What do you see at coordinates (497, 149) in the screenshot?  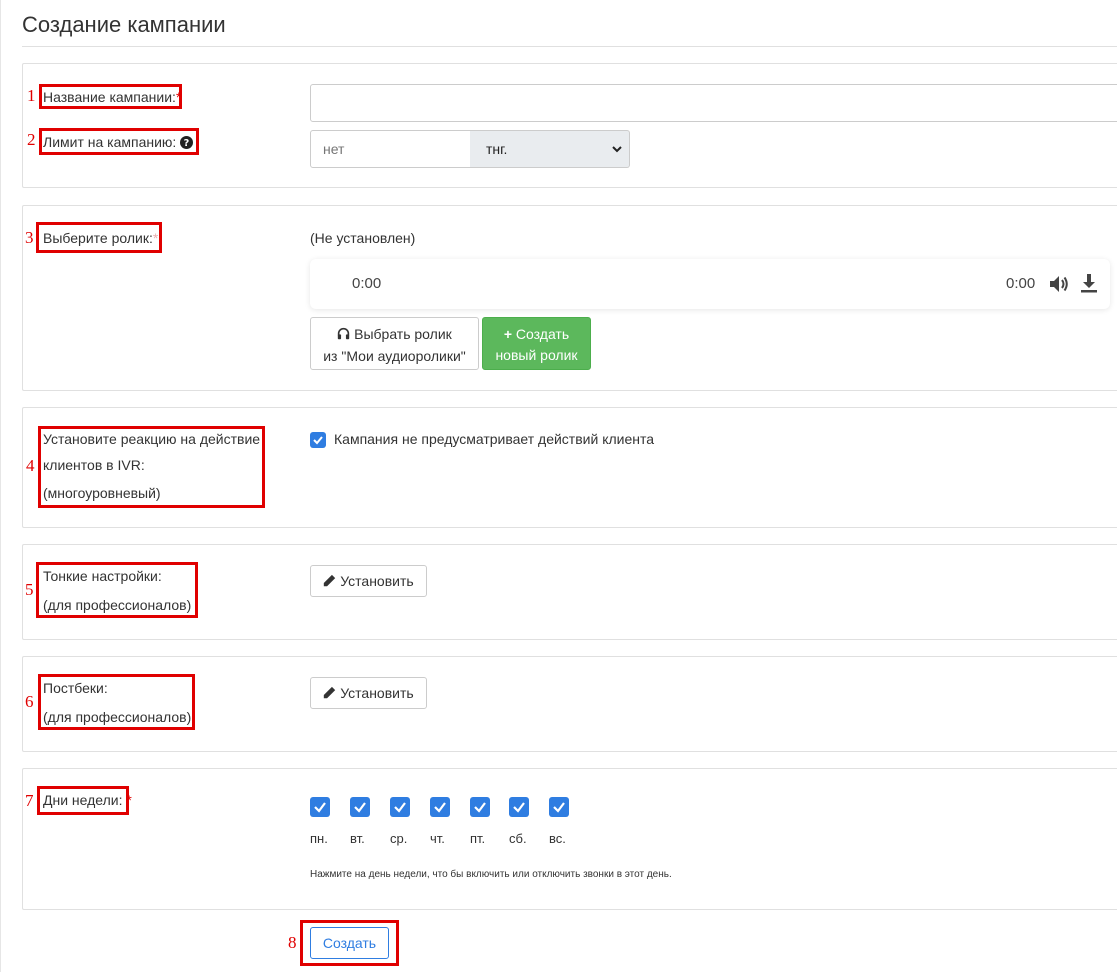 I see `currency-select-value: тнг.` at bounding box center [497, 149].